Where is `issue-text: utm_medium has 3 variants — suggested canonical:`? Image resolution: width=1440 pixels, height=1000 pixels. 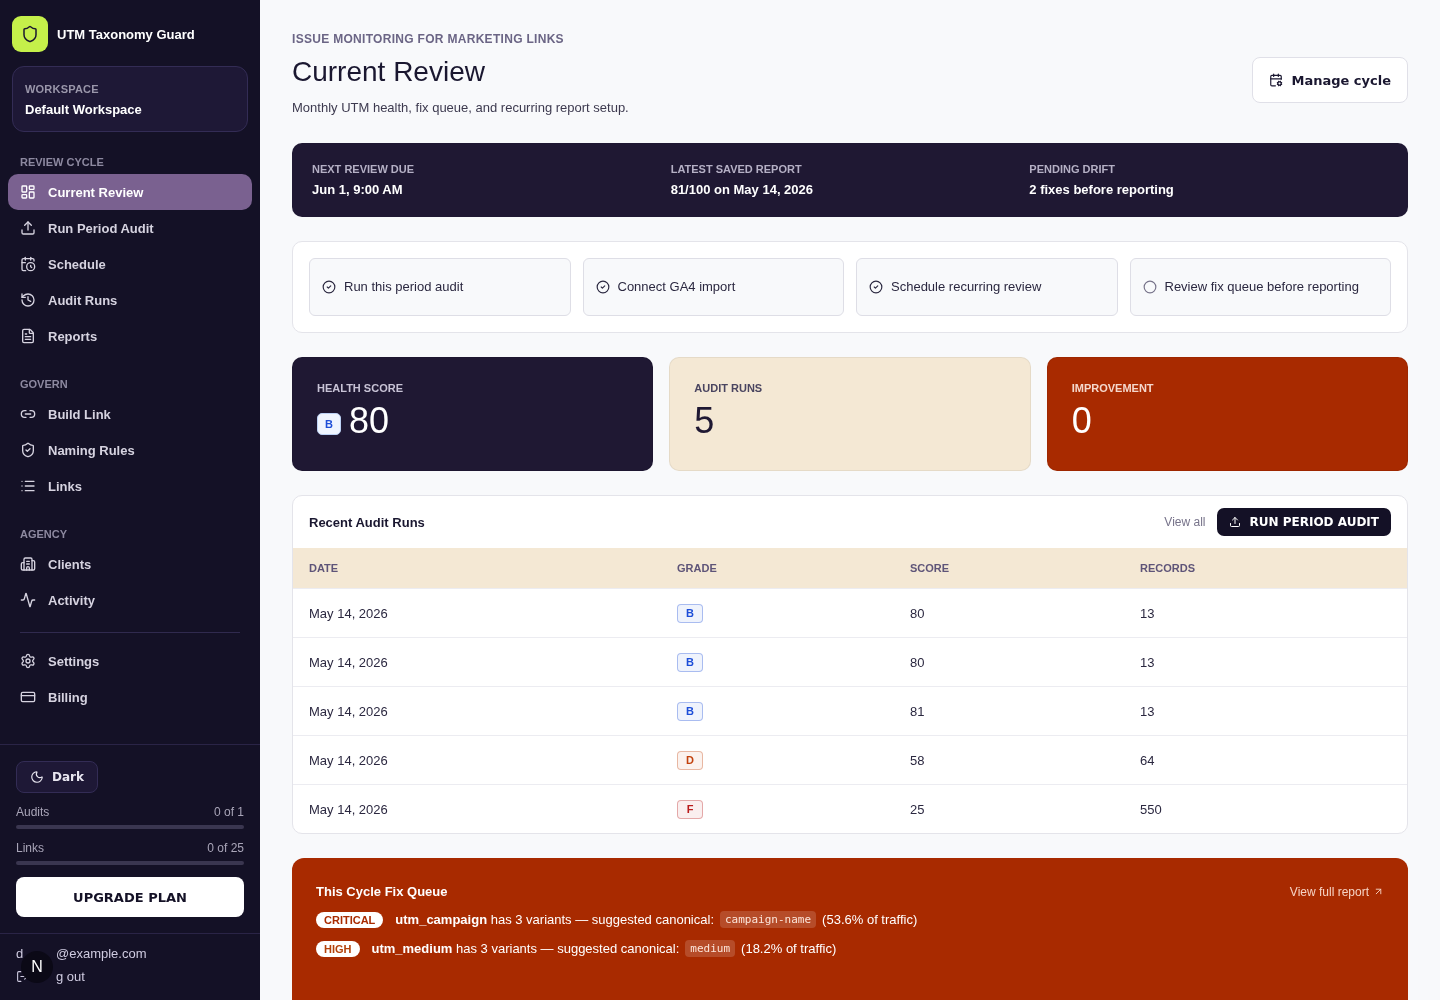
issue-text: utm_medium has 3 variants — suggested canonical: is located at coordinates (525, 948).